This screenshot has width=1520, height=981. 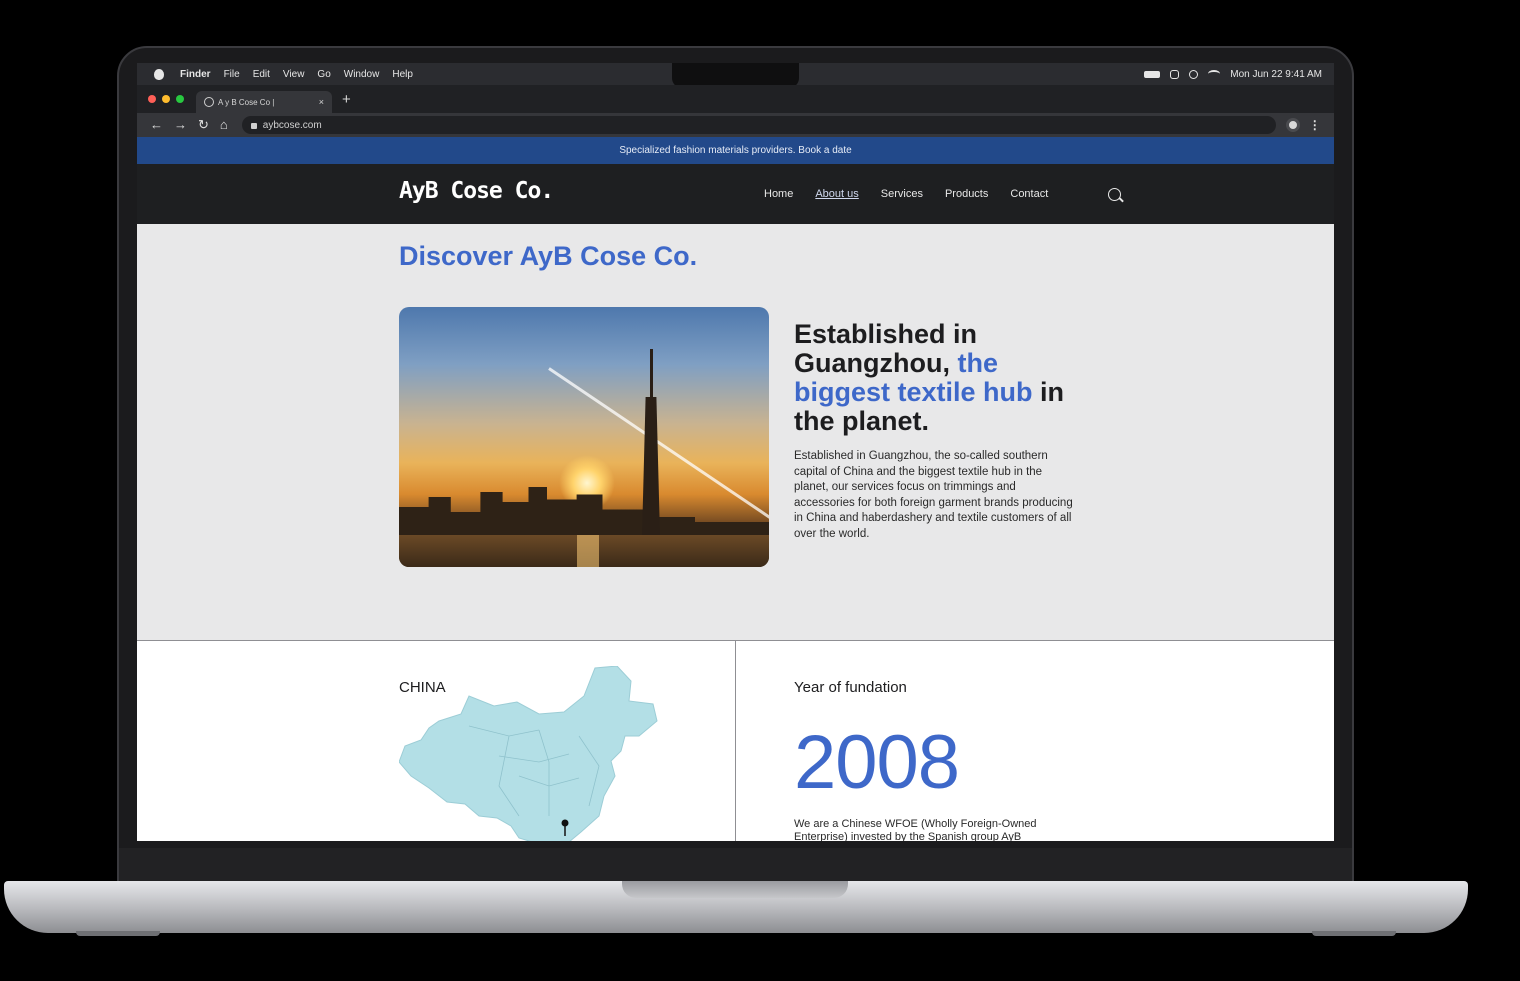 I want to click on apple-icon, so click(x=159, y=74).